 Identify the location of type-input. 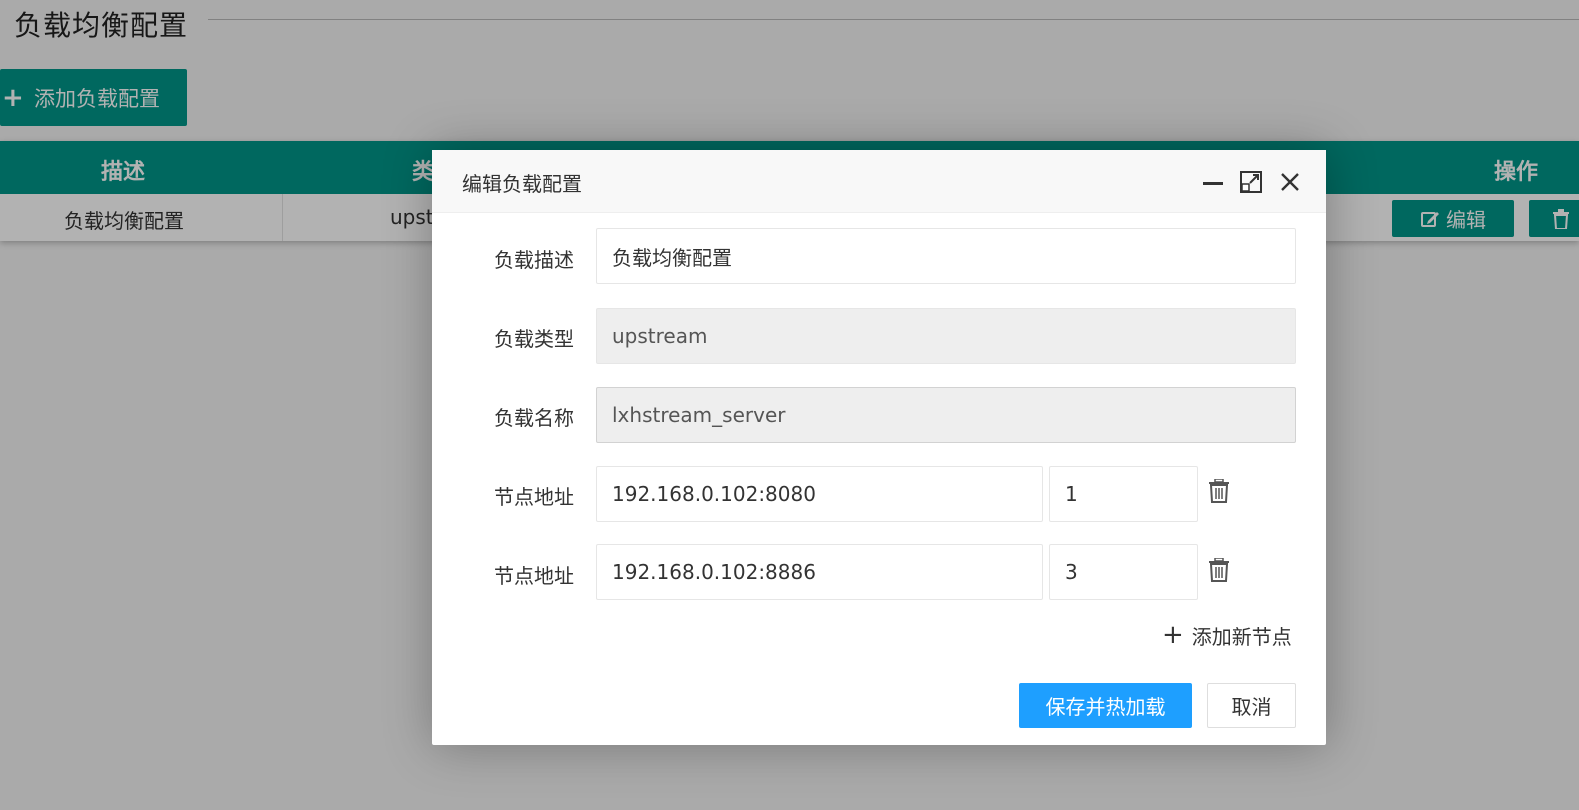
(946, 336).